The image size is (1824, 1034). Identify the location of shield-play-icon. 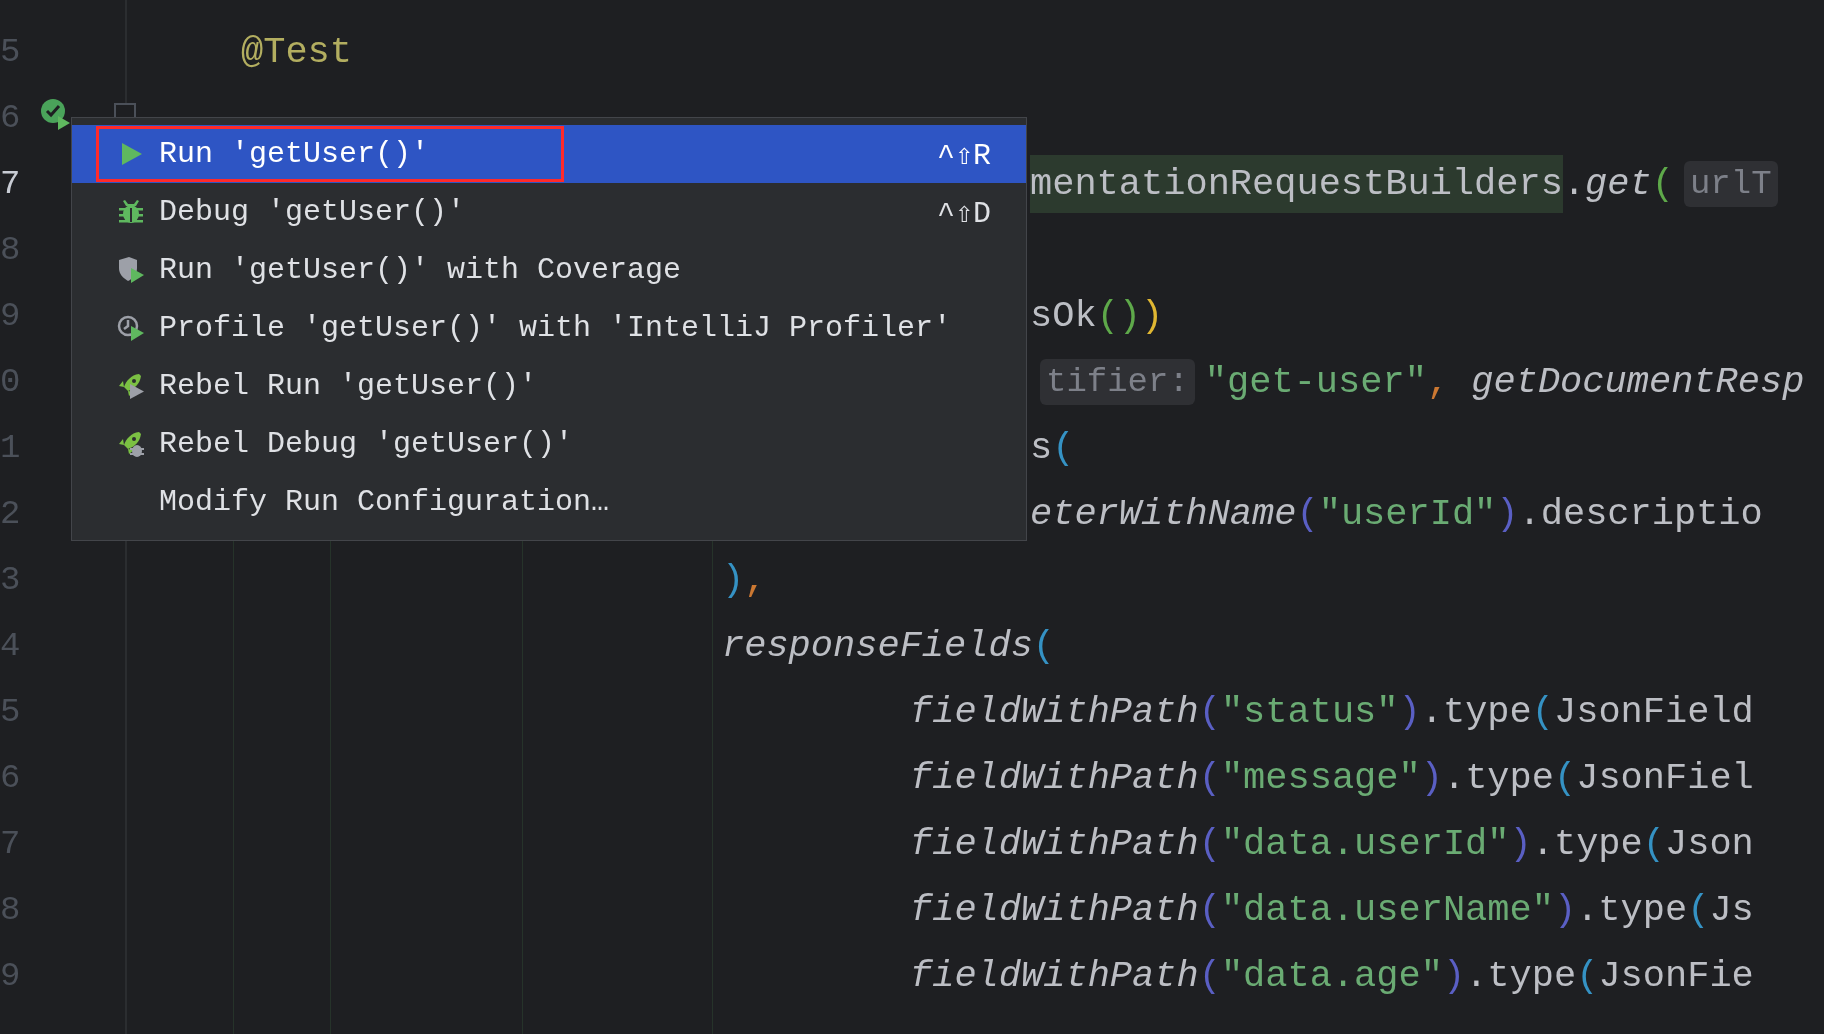
(131, 270).